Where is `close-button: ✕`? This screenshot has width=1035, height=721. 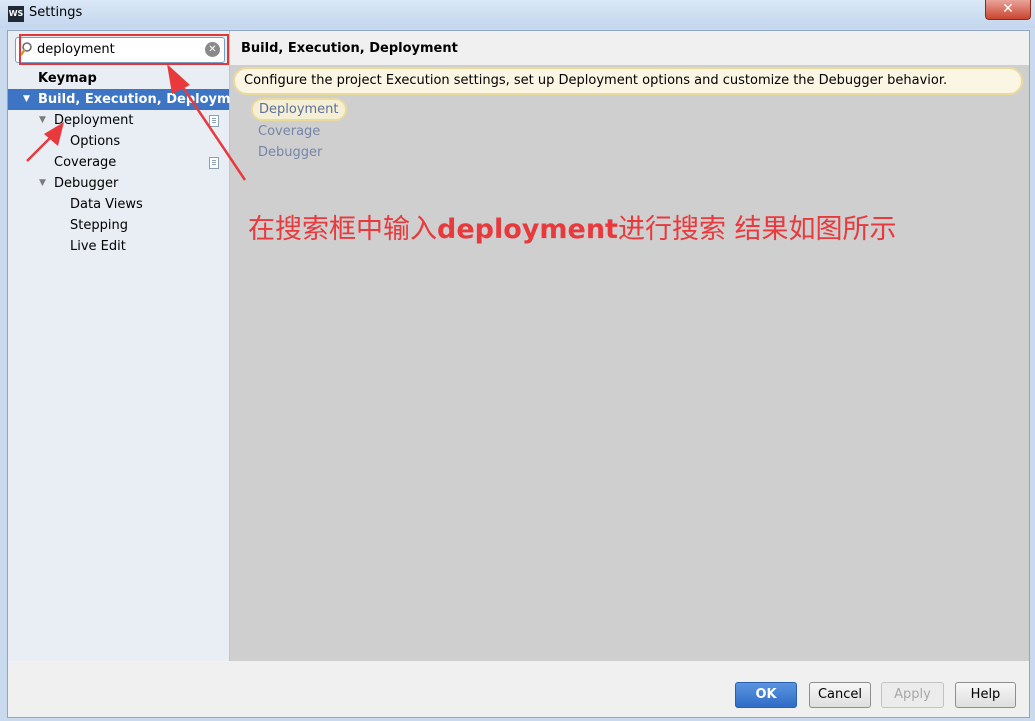 close-button: ✕ is located at coordinates (1008, 10).